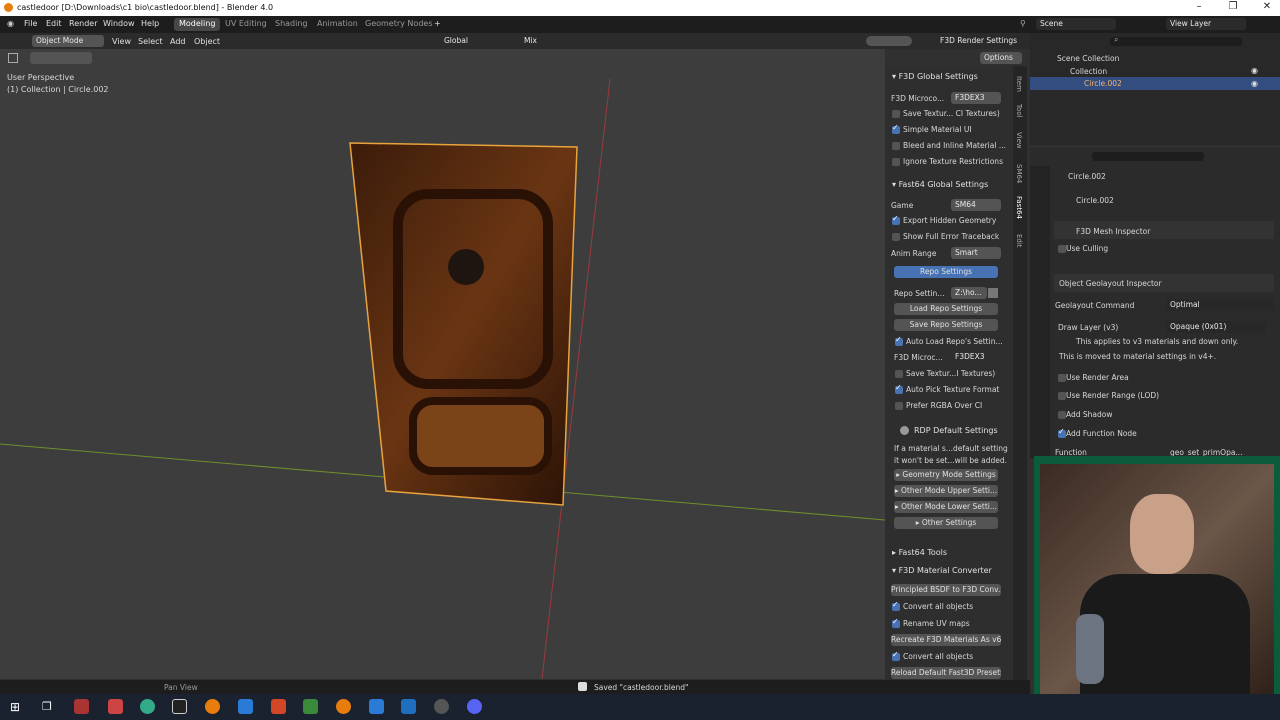 Image resolution: width=1280 pixels, height=720 pixels. I want to click on office-icon, so click(278, 706).